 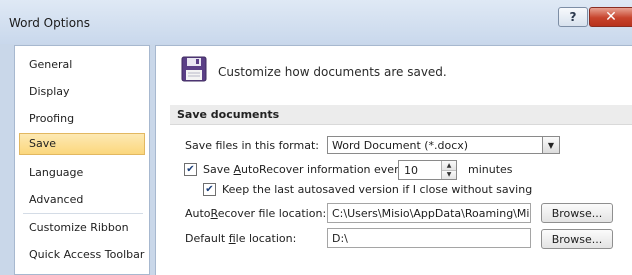 I want to click on autorecover-location-input: C:\Users\Misio\AppData\Roaming\Micr, so click(x=429, y=213).